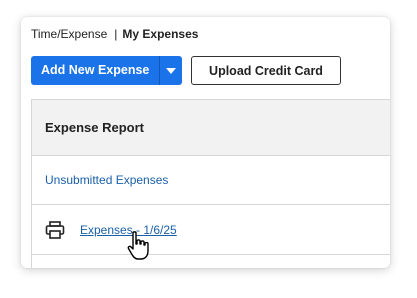 The image size is (417, 298). I want to click on upload-credit-card-button: Upload Credit Card, so click(266, 70).